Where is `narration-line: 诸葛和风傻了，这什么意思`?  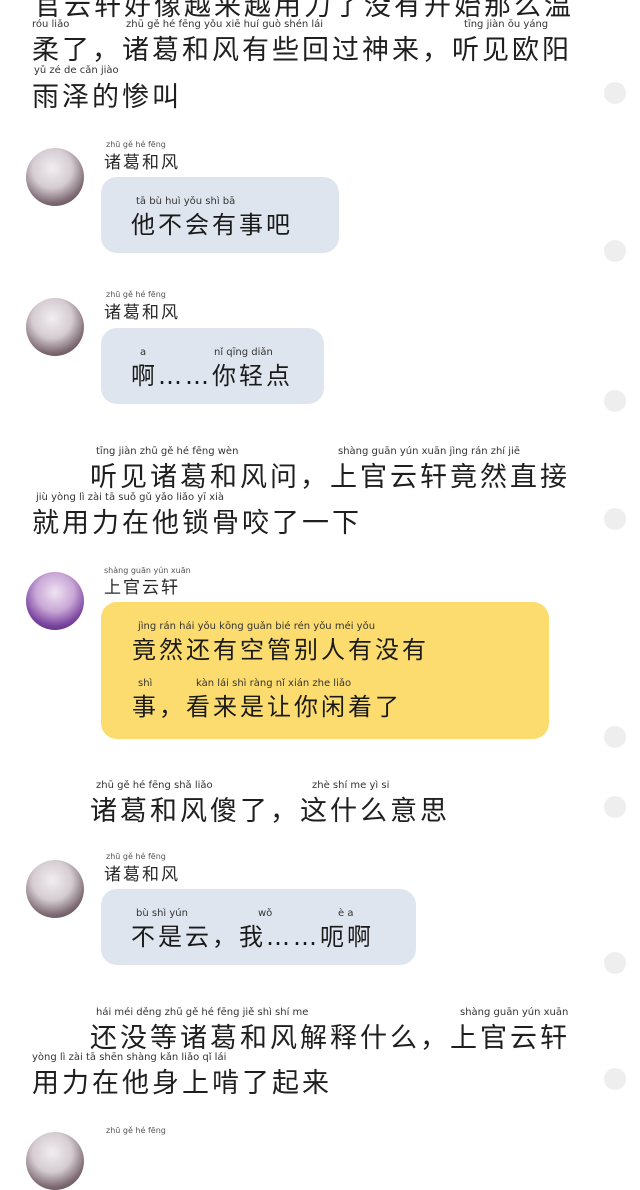 narration-line: 诸葛和风傻了，这什么意思 is located at coordinates (270, 811).